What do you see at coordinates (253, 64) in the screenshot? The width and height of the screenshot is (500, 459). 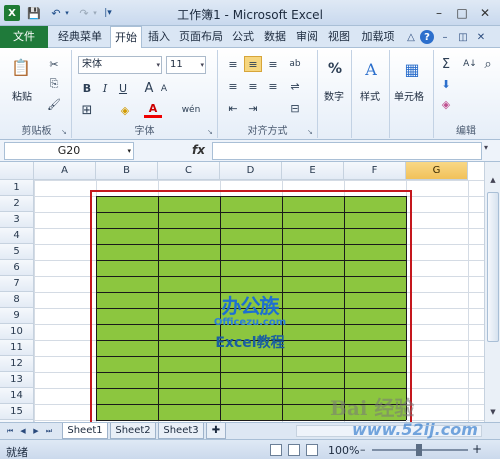 I see `align-middle-icon: ≡` at bounding box center [253, 64].